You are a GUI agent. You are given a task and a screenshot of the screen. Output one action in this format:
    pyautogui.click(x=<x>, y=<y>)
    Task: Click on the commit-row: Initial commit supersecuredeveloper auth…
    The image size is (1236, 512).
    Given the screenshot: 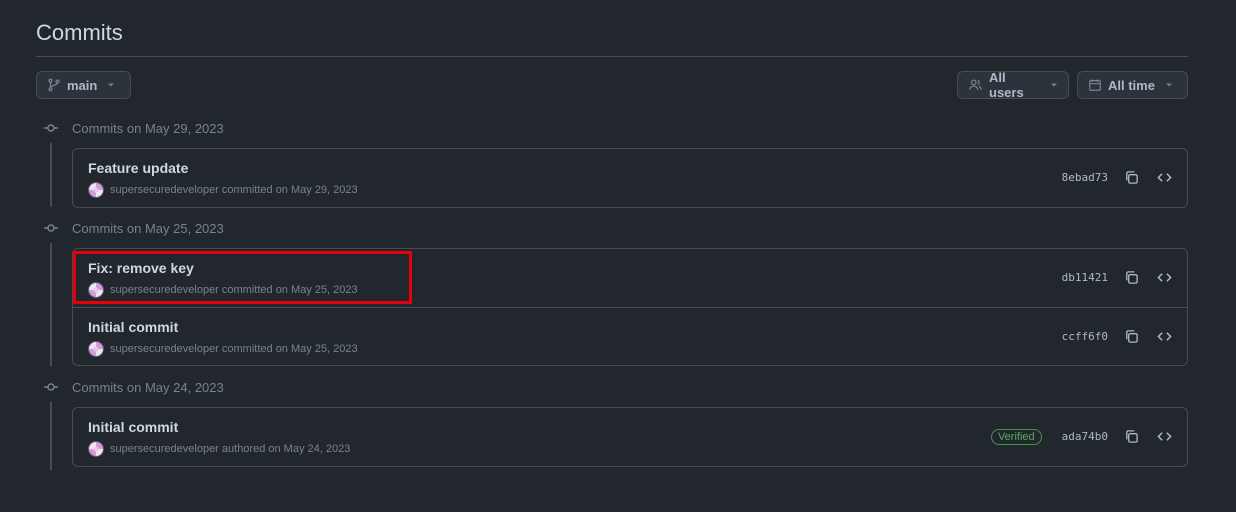 What is the action you would take?
    pyautogui.click(x=630, y=437)
    